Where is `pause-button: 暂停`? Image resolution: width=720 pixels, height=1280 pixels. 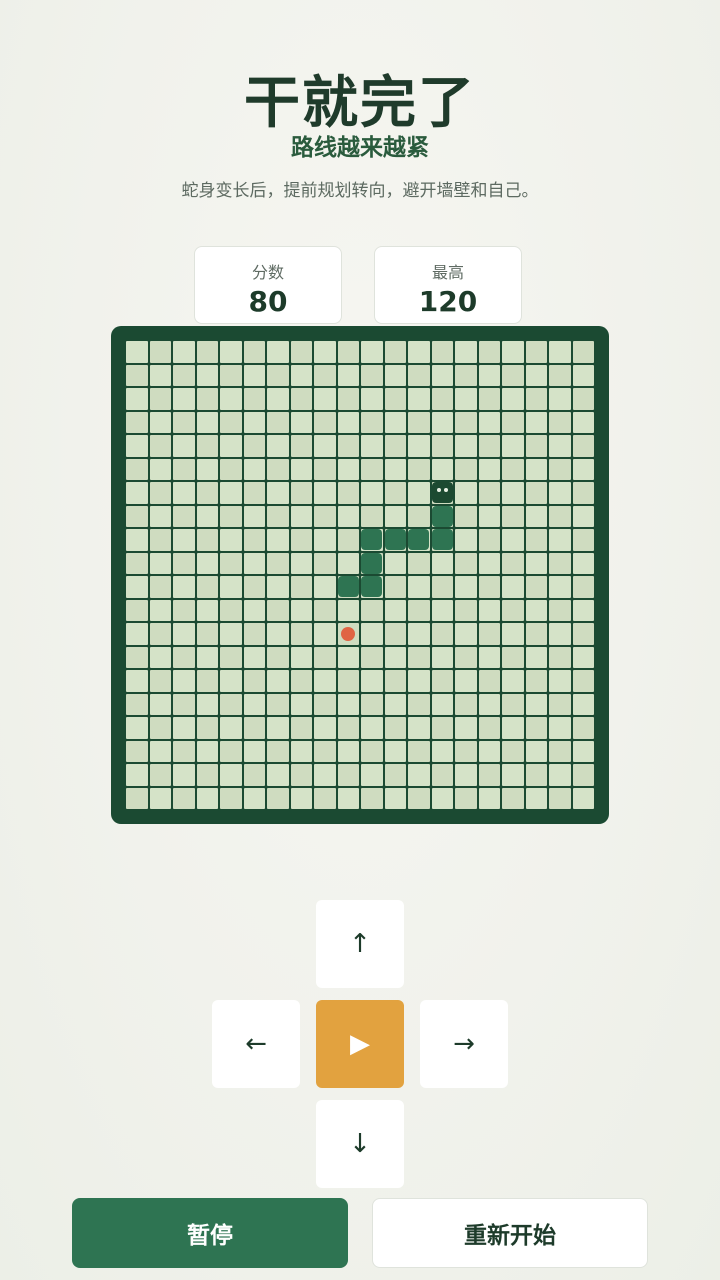
pause-button: 暂停 is located at coordinates (210, 1233).